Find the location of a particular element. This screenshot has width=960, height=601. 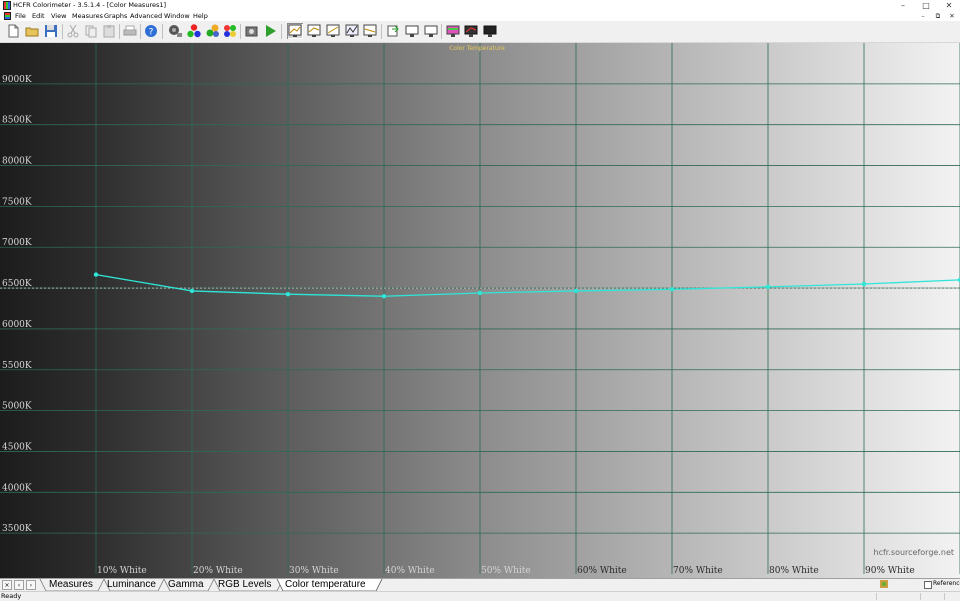

y-tick-label: 3500K is located at coordinates (17, 529).